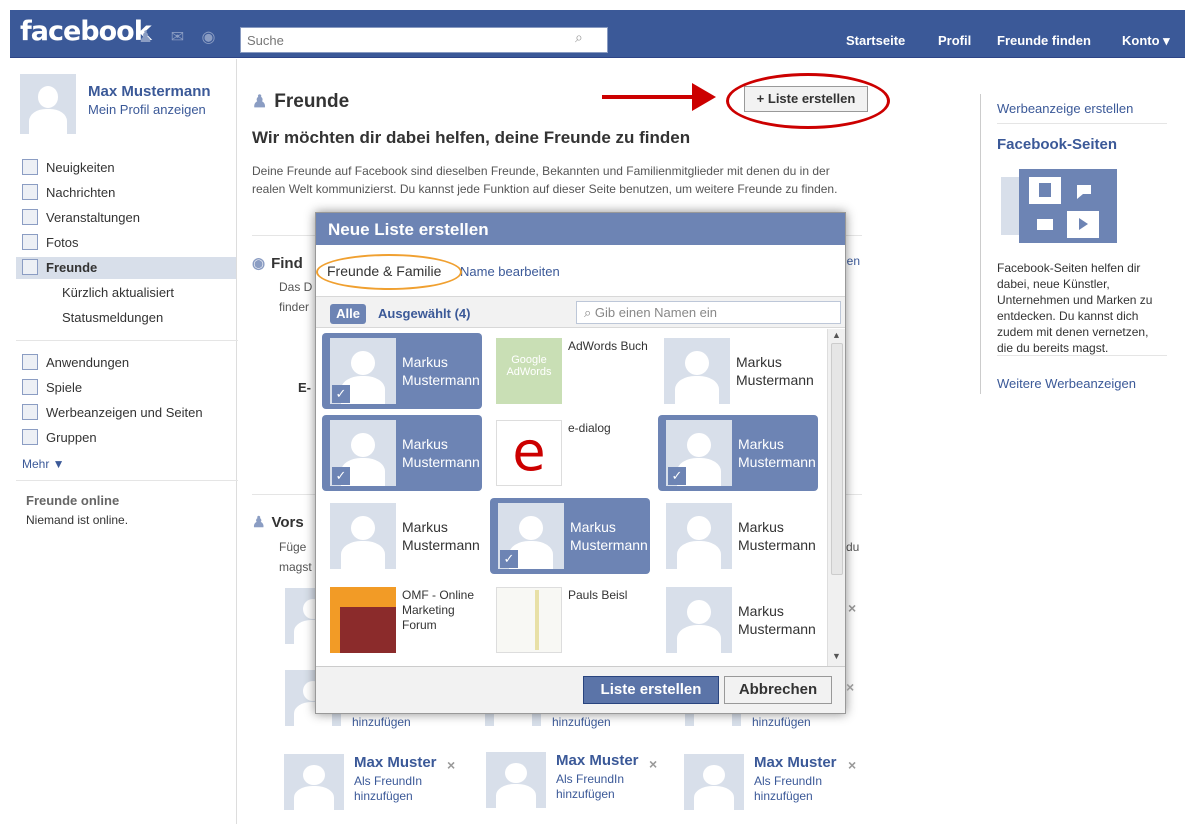  I want to click on nav-account: Konto ▾, so click(1146, 41).